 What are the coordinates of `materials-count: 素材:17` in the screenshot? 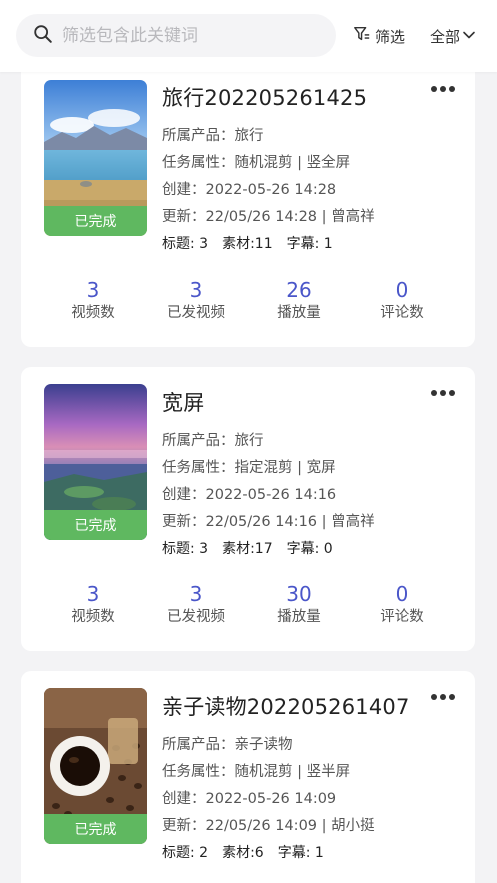 It's located at (247, 549).